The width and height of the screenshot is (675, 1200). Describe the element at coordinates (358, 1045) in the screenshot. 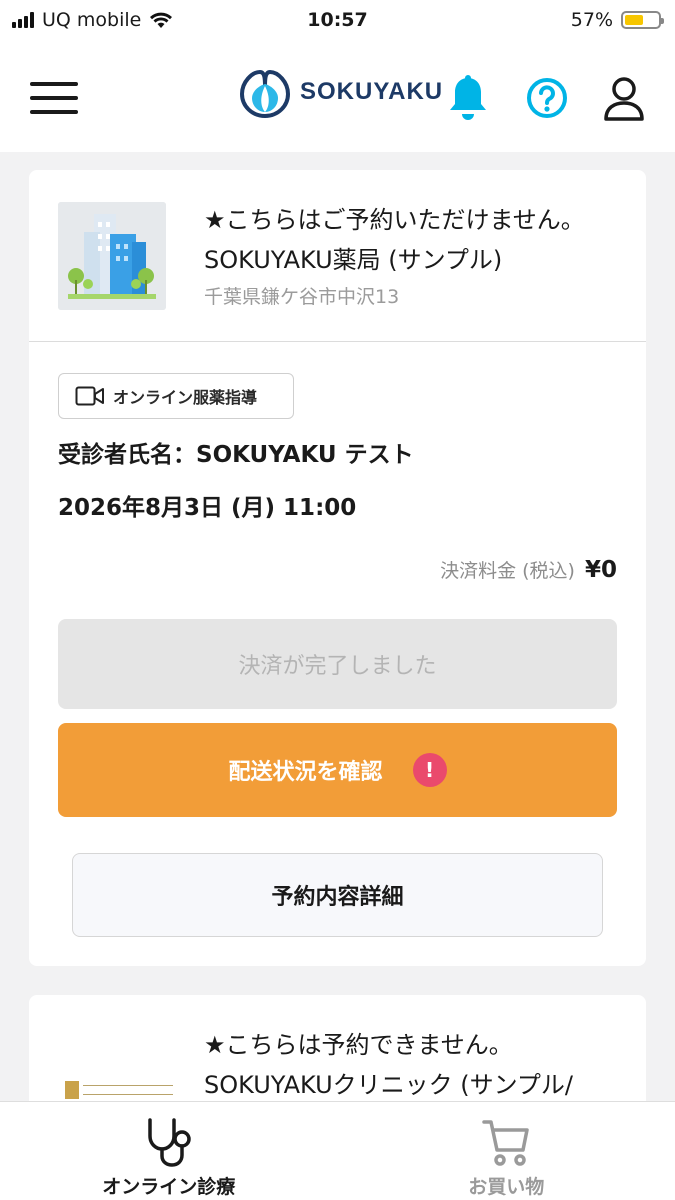

I see `reservation-2-notice: ★こちらは予約できません。` at that location.